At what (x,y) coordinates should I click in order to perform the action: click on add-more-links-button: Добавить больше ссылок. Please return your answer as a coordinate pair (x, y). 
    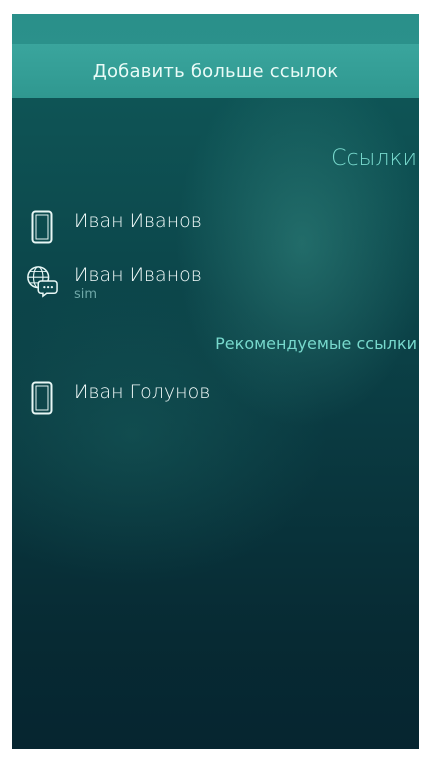
    Looking at the image, I should click on (215, 71).